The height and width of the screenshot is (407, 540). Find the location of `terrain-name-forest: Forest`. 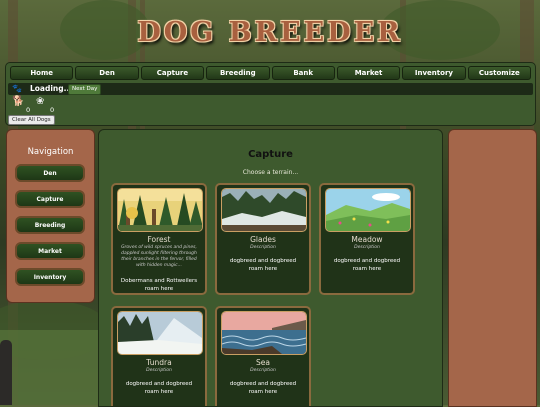

terrain-name-forest: Forest is located at coordinates (159, 239).